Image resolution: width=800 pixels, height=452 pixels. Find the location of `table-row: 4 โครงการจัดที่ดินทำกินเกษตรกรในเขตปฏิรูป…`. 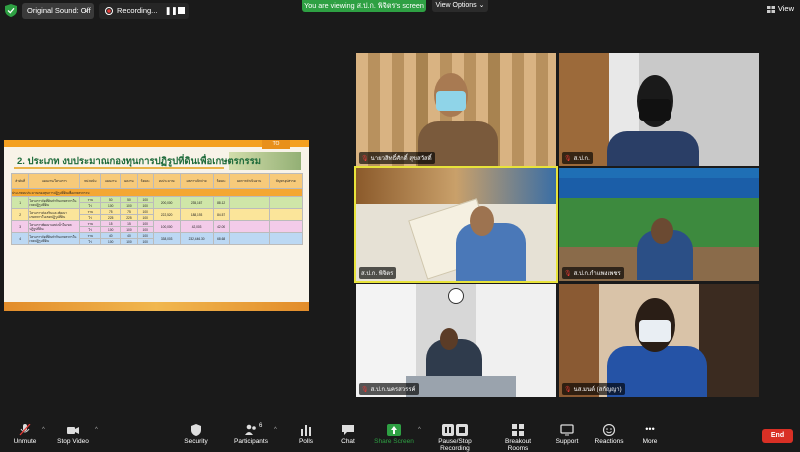

table-row: 4 โครงการจัดที่ดินทำกินเกษตรกรในเขตปฏิรูป… is located at coordinates (157, 238).